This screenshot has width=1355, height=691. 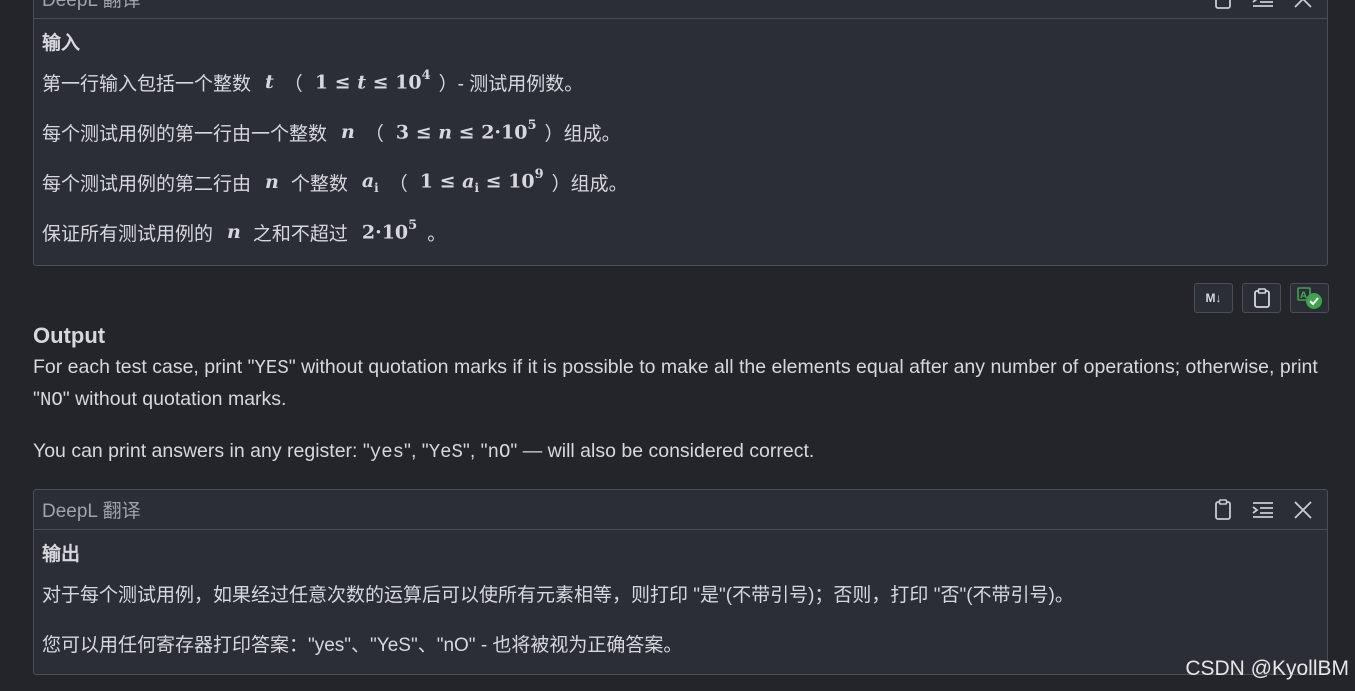 I want to click on math-expression: 1 ≤ ai ≤ 109, so click(x=481, y=181).